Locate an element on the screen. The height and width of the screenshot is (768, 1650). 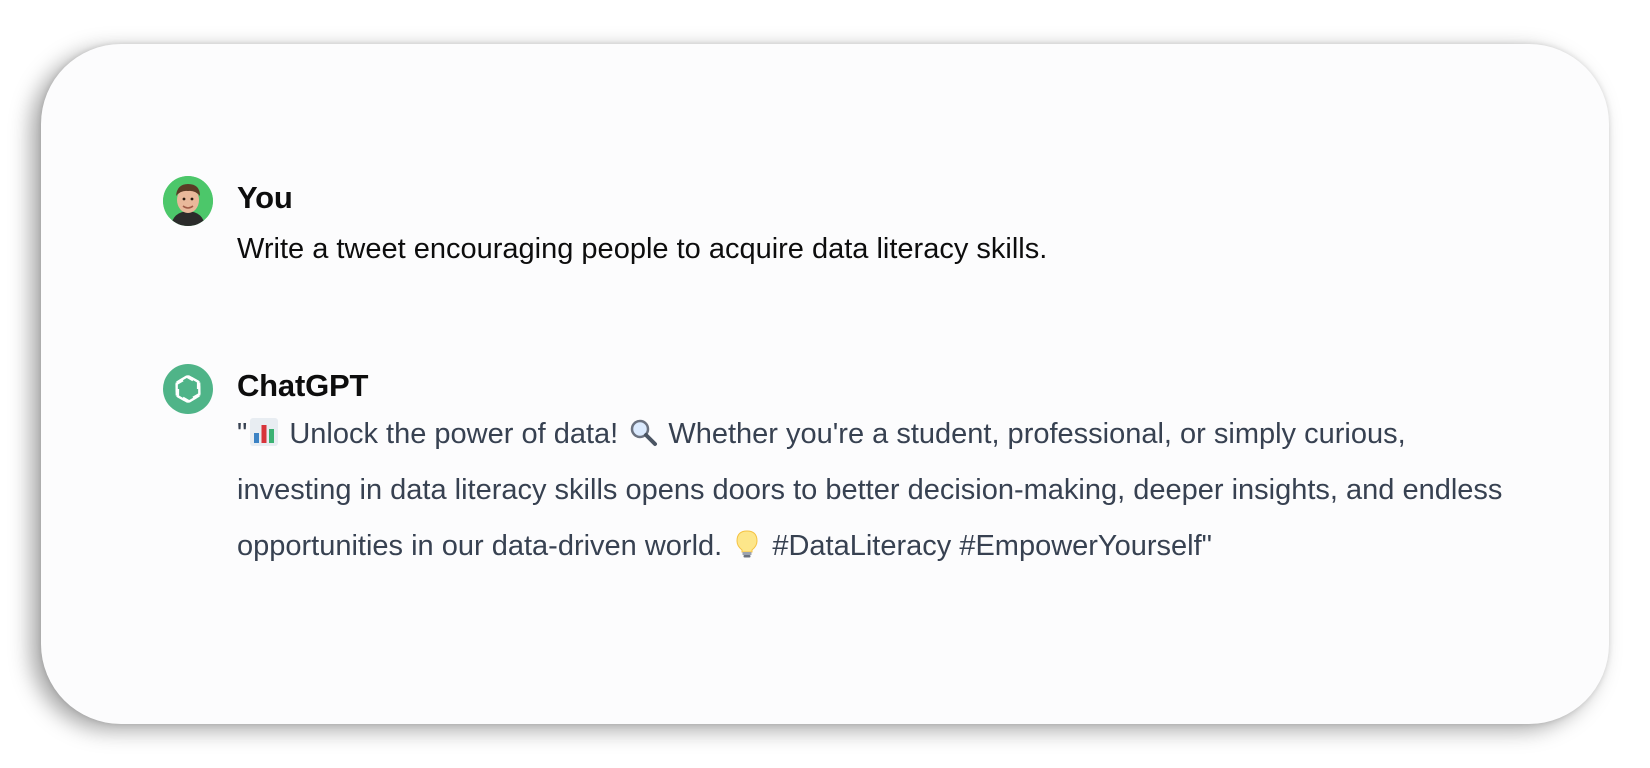
assistant-text-segment-0: " is located at coordinates (242, 434).